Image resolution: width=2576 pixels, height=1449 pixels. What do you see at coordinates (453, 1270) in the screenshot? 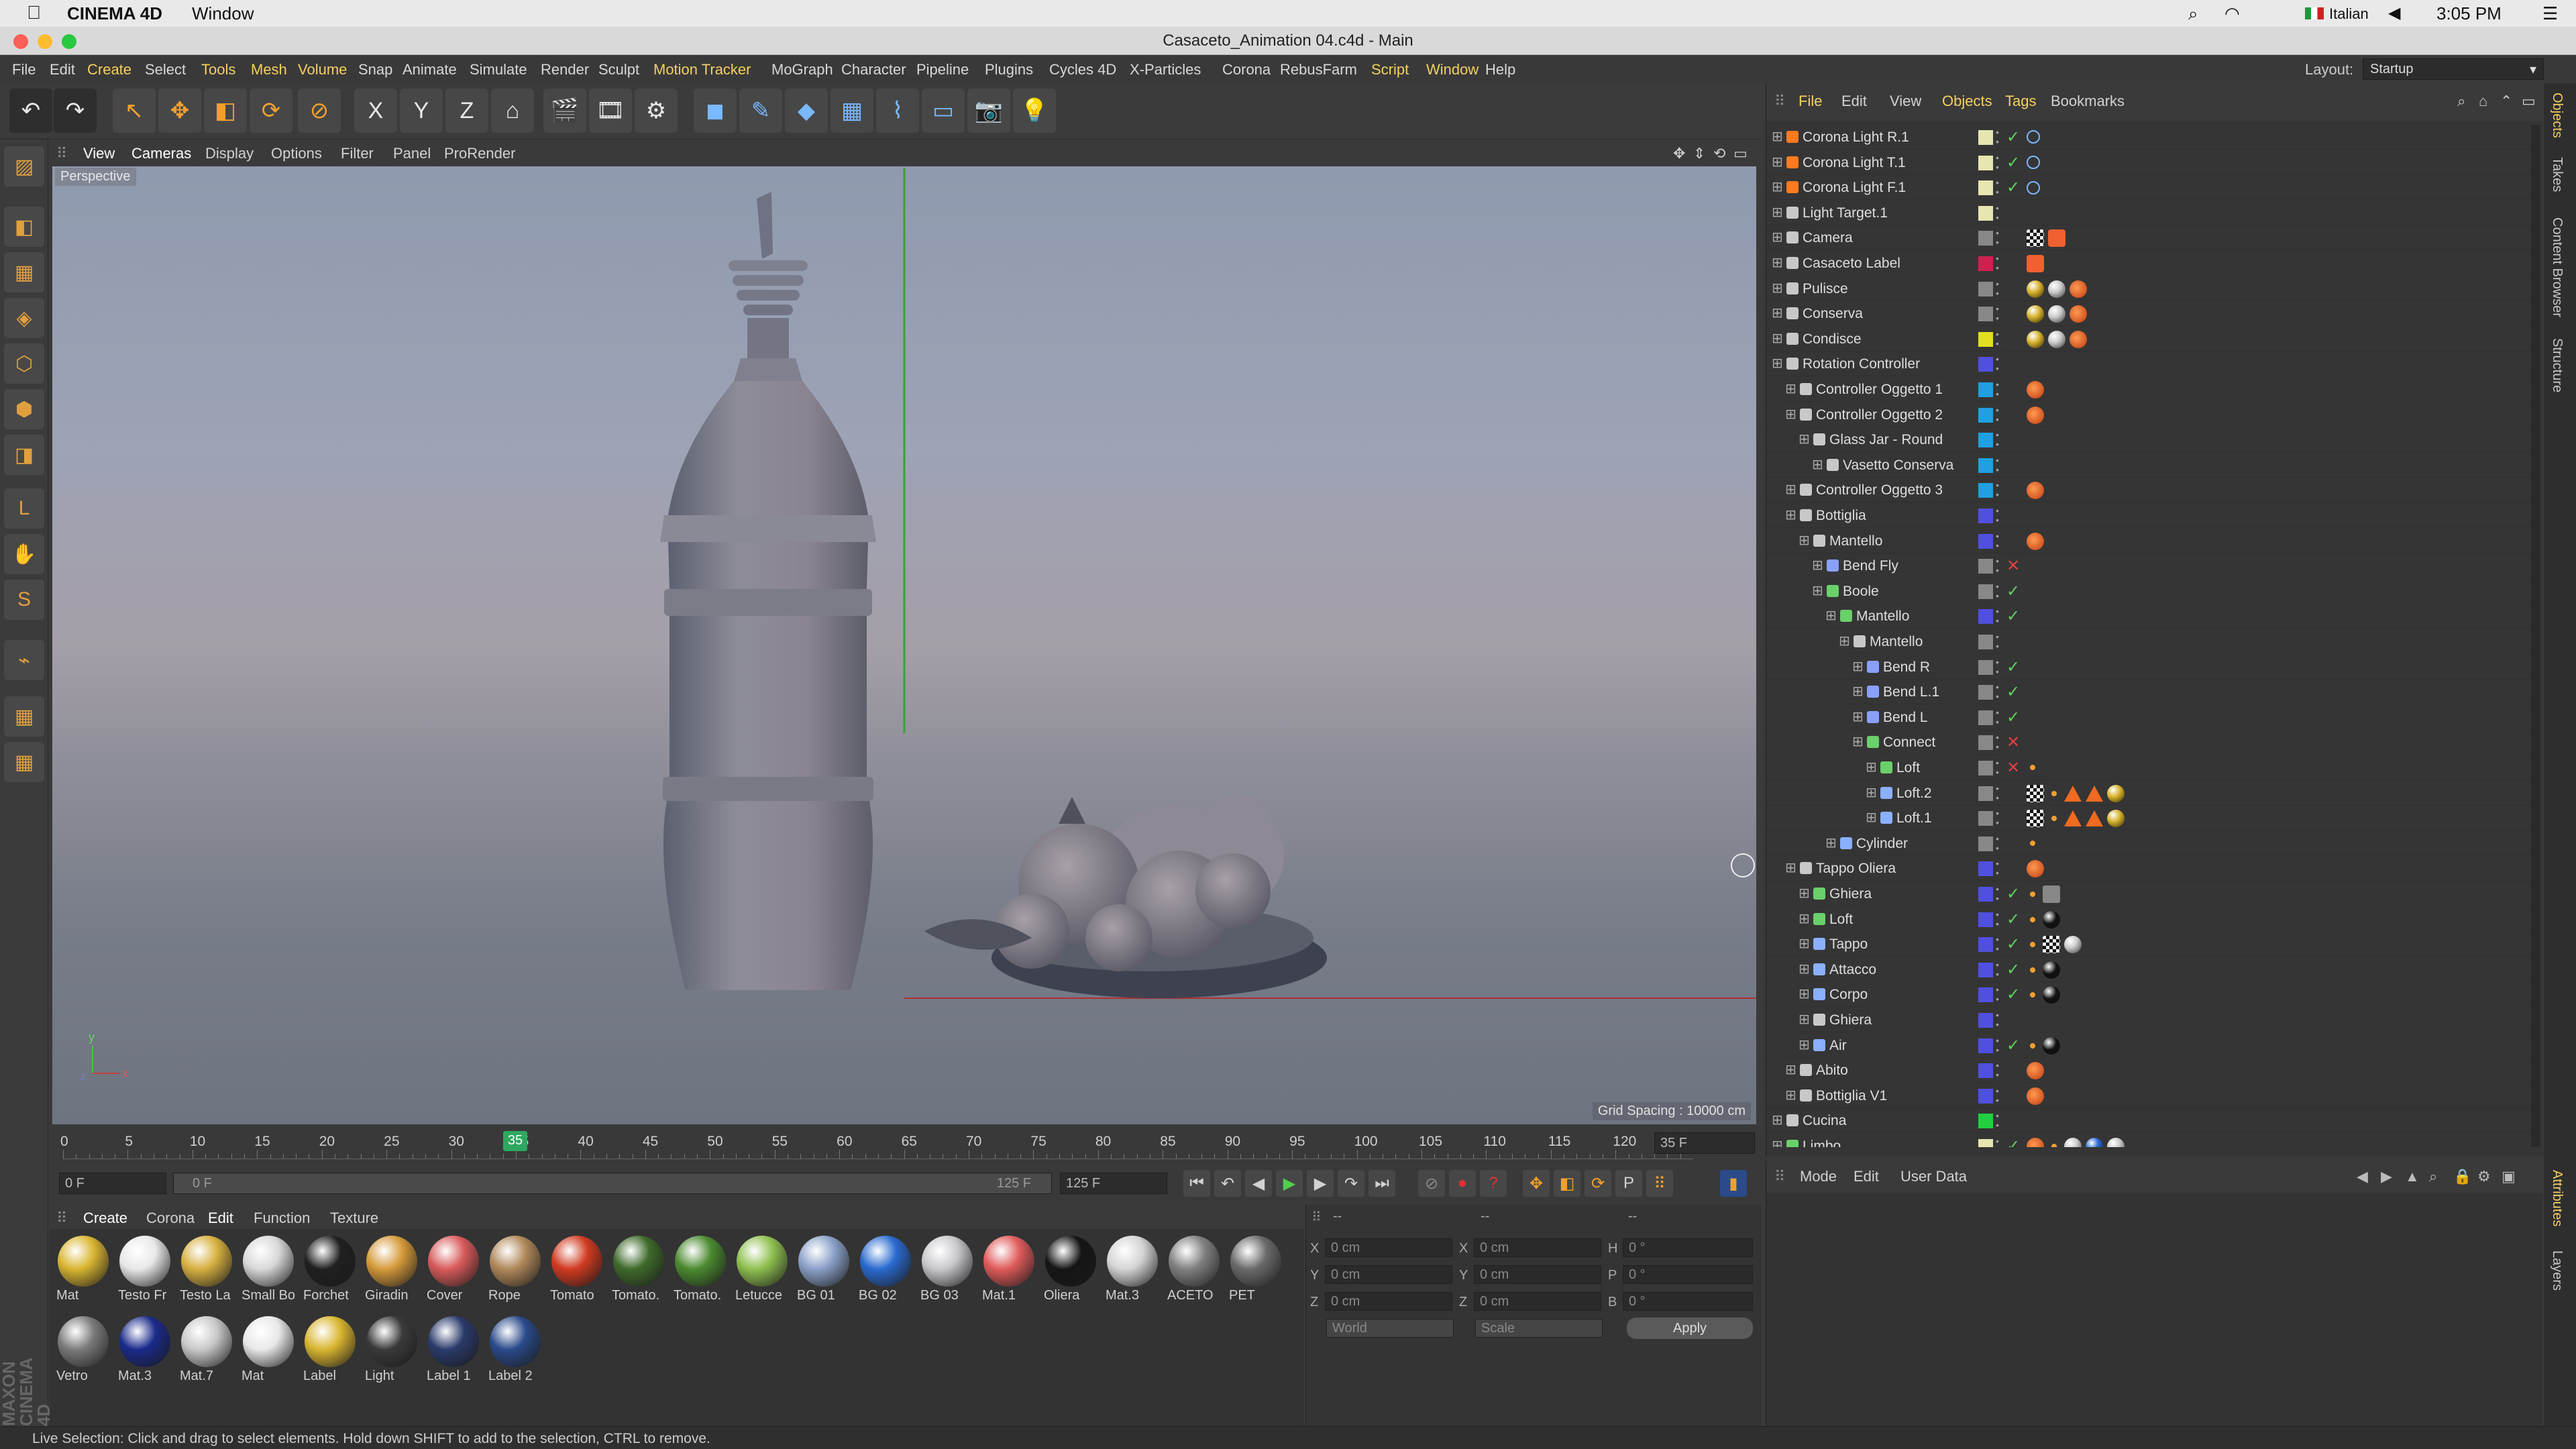
I see `material-swatch: Cover` at bounding box center [453, 1270].